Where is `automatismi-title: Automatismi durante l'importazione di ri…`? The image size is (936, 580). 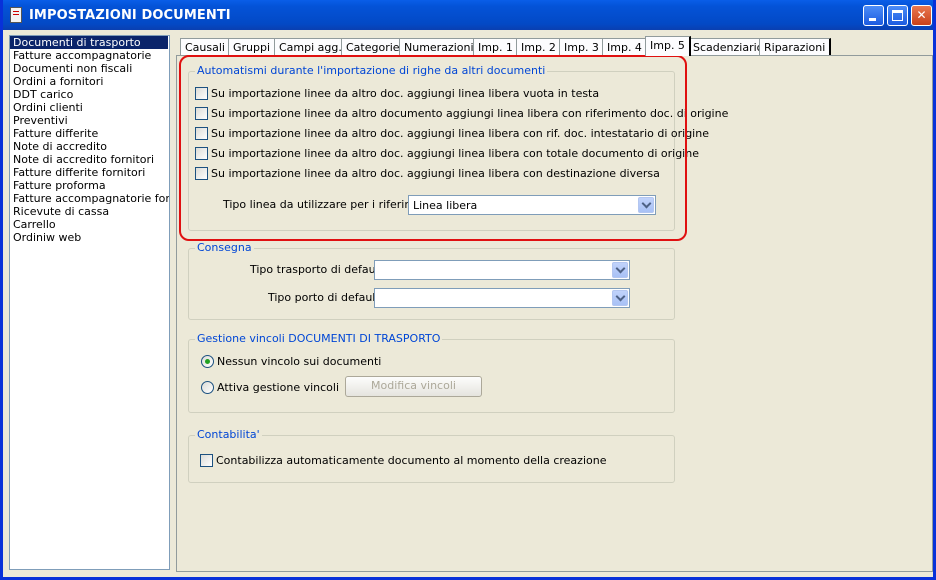
automatismi-title: Automatismi durante l'importazione di ri… is located at coordinates (371, 70).